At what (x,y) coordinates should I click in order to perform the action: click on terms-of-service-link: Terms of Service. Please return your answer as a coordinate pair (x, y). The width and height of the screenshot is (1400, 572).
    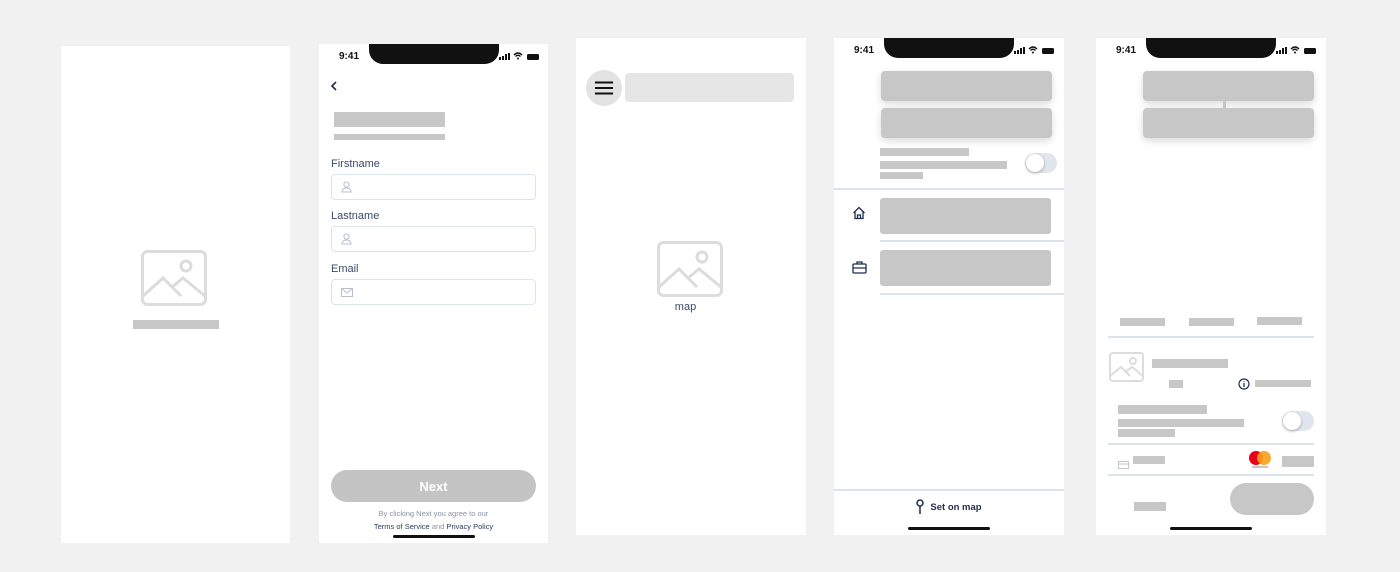
    Looking at the image, I should click on (402, 526).